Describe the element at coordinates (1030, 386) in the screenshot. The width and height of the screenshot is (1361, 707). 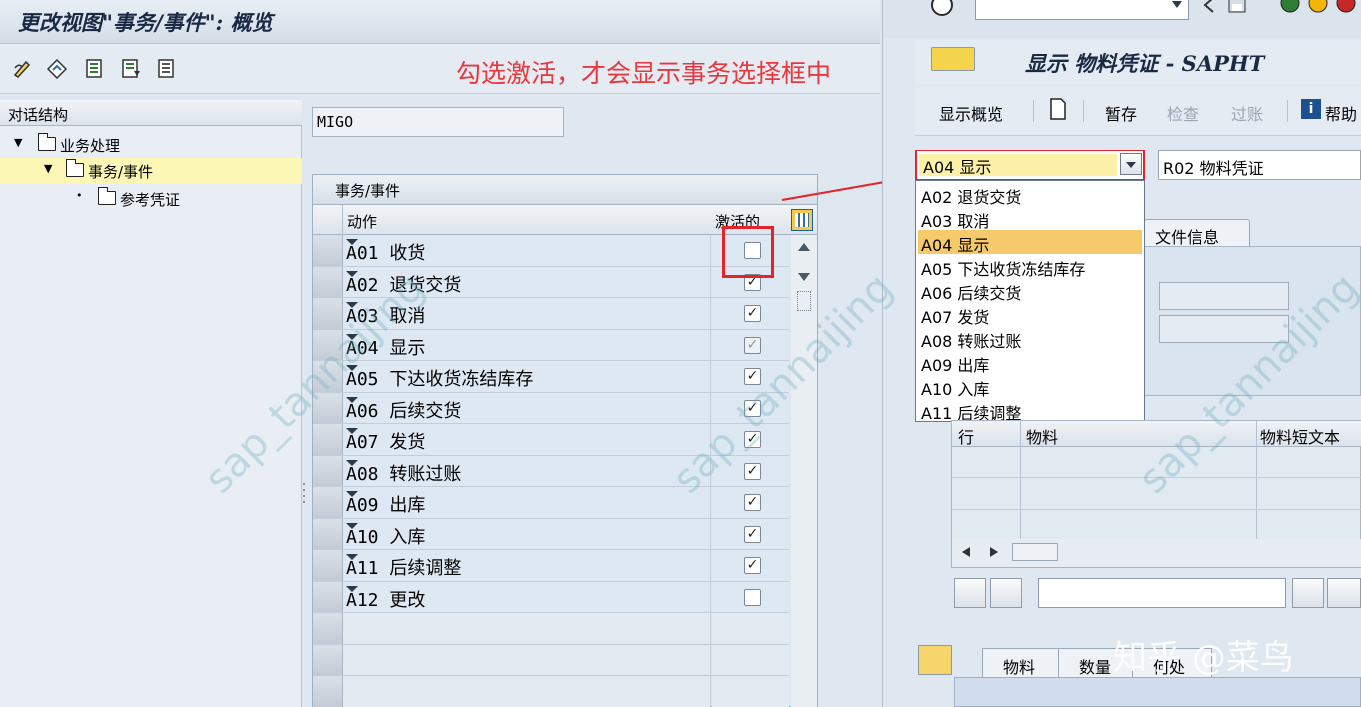
I see `dropdown-option: A10 入库` at that location.